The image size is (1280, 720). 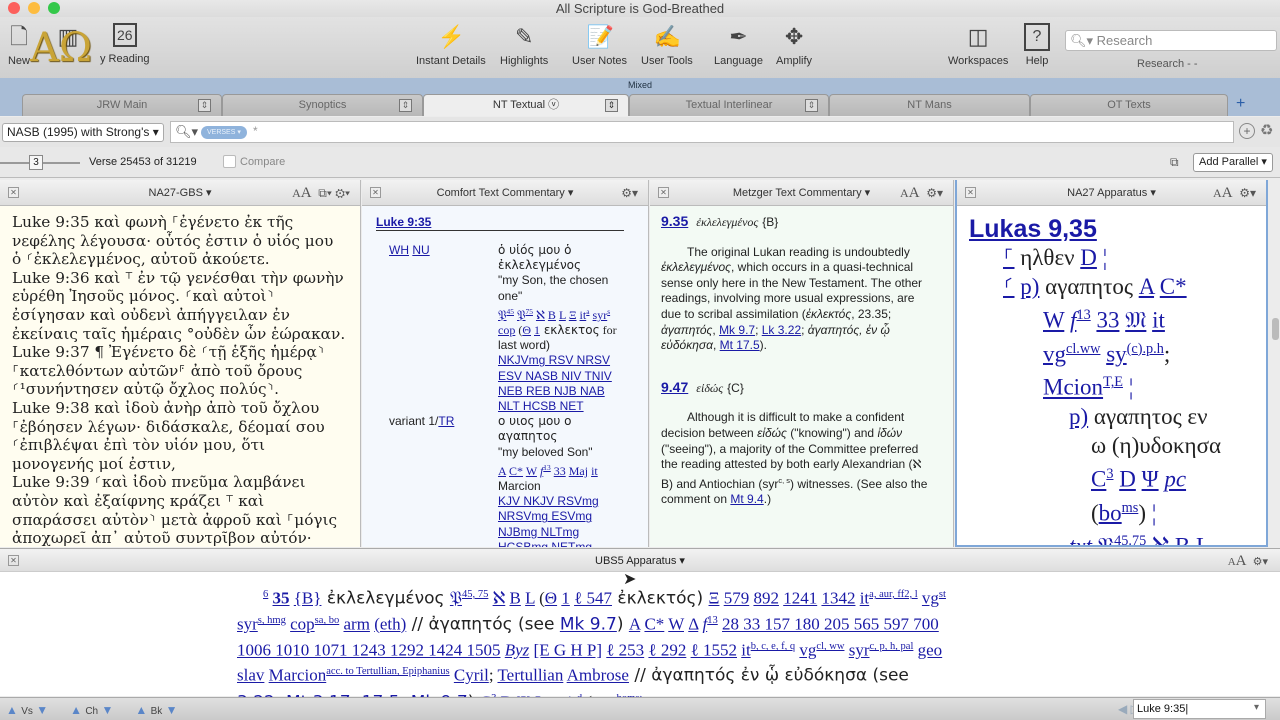 I want to click on reference-input: Luke 9:35|, so click(x=1199, y=709).